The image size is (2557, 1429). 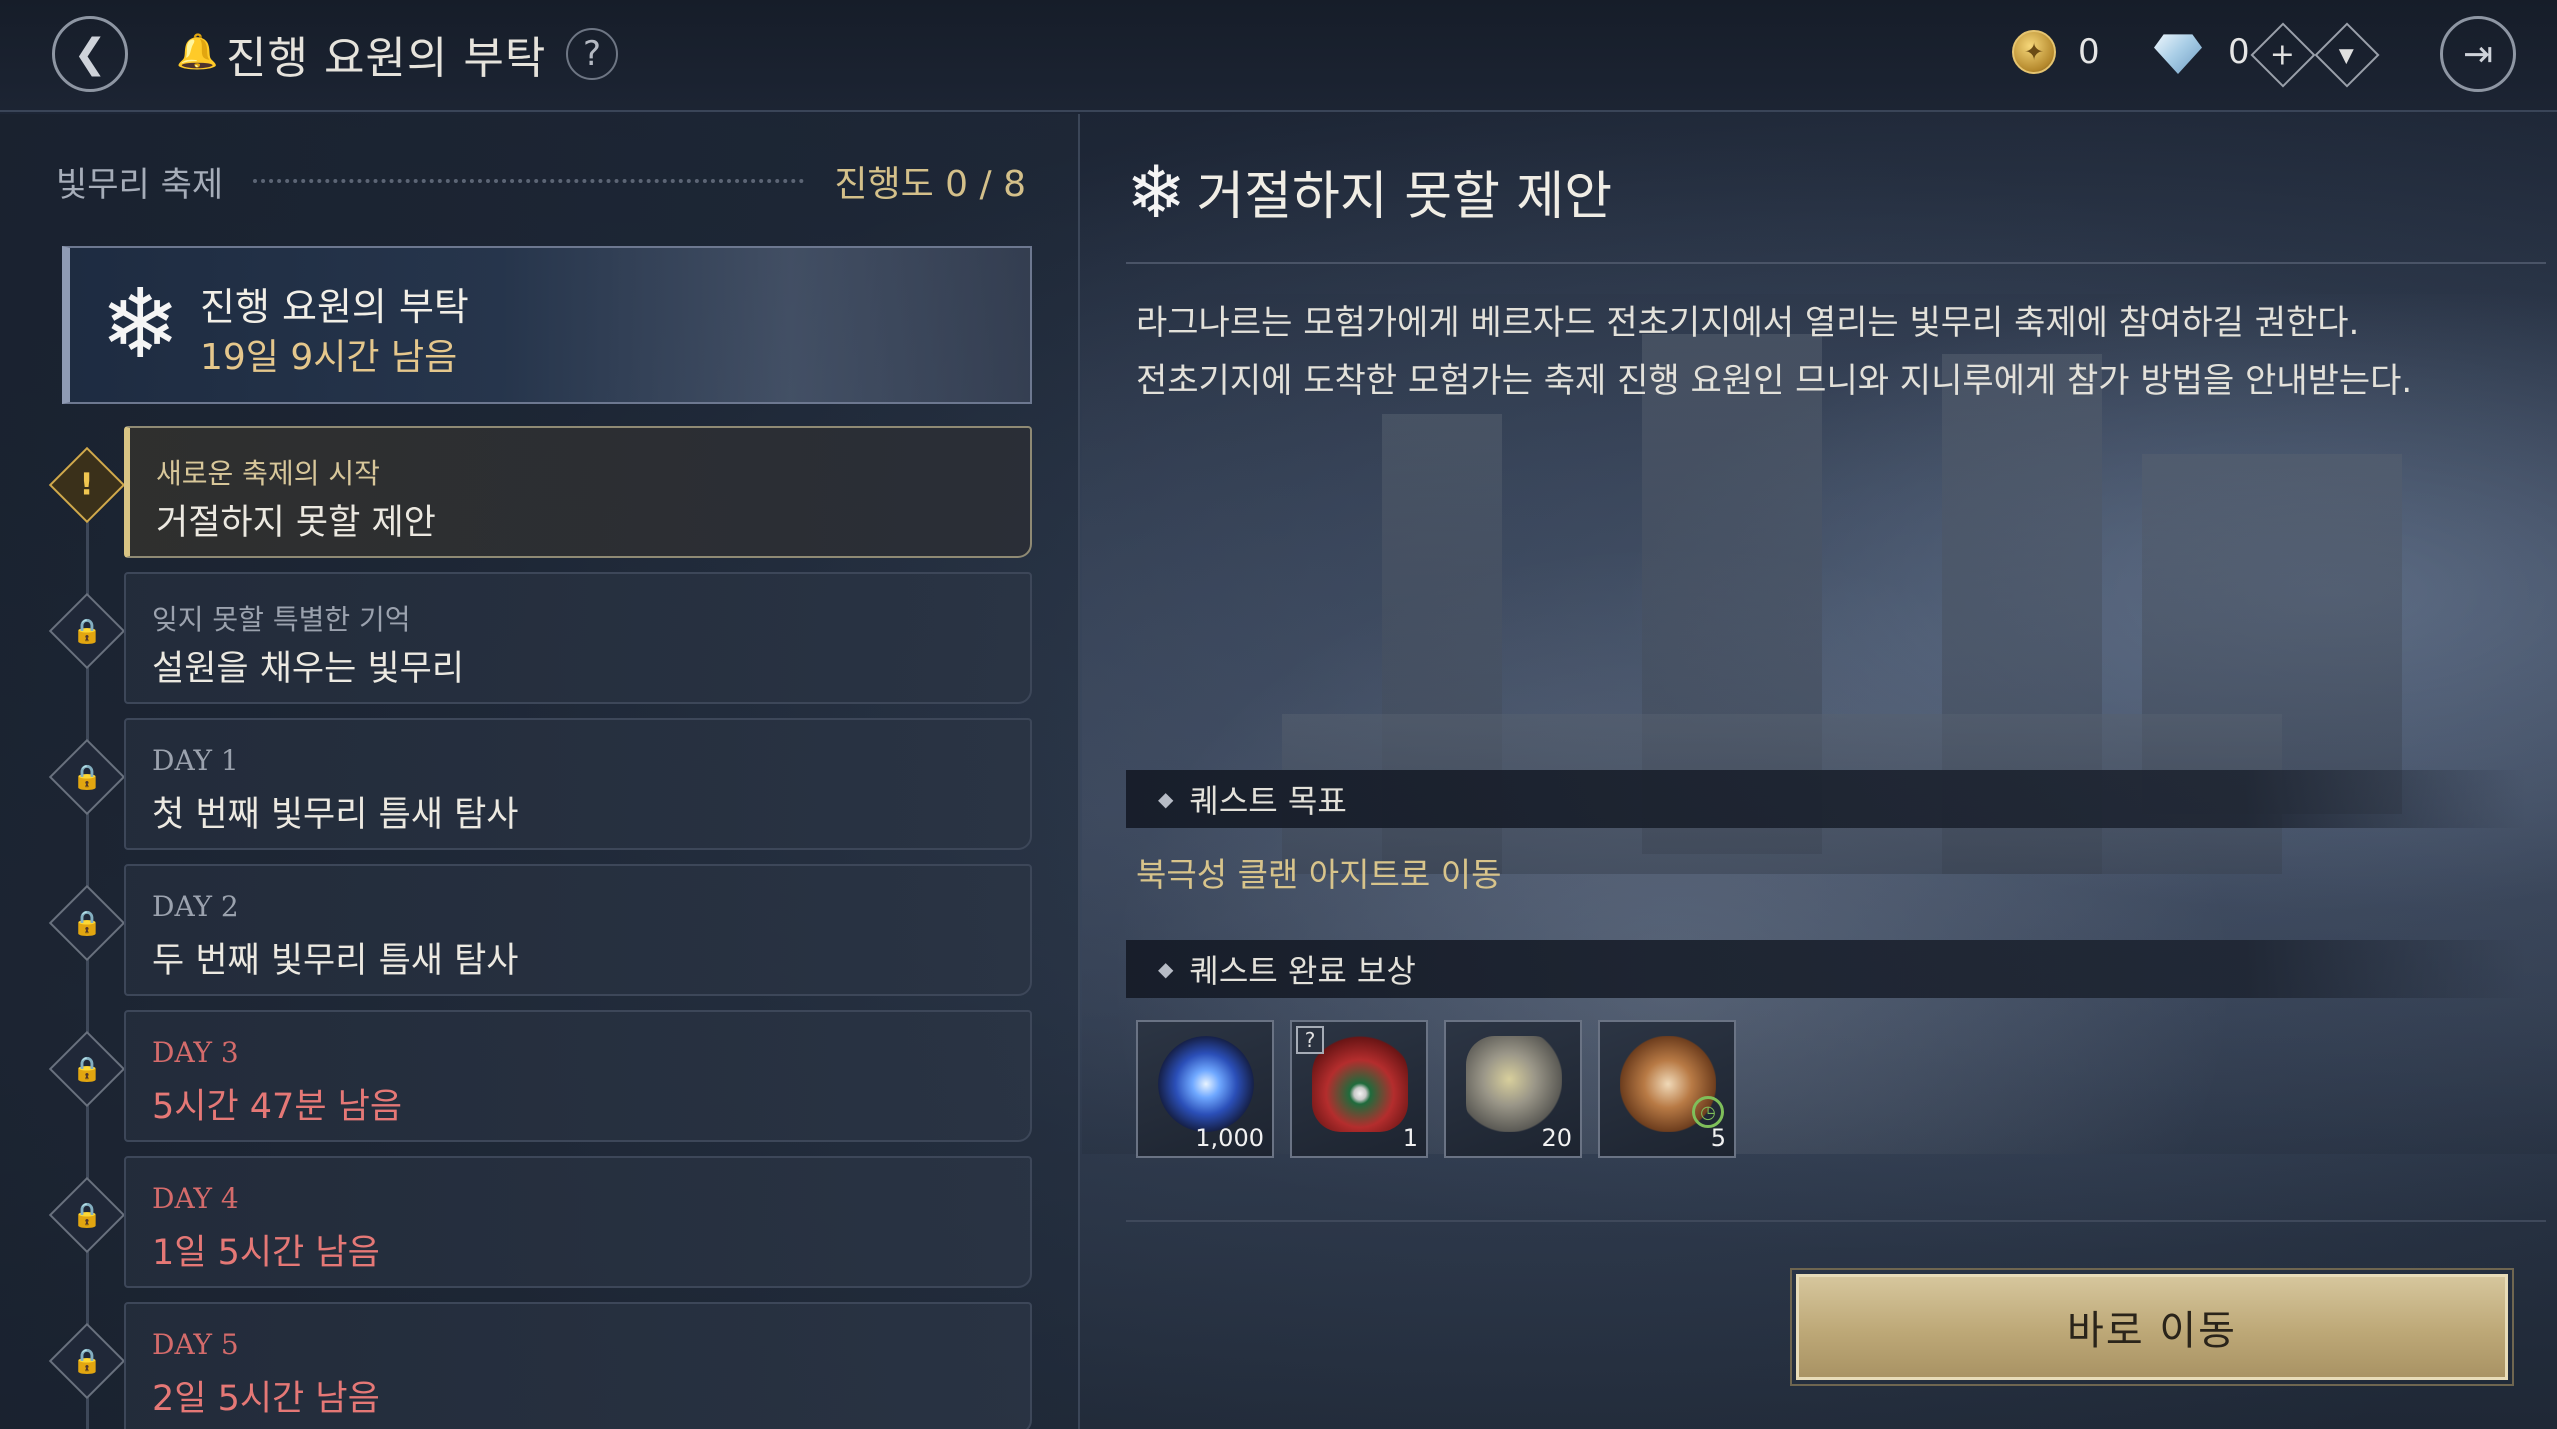 What do you see at coordinates (329, 357) in the screenshot?
I see `banner-remaining: 19일 9시간 남음` at bounding box center [329, 357].